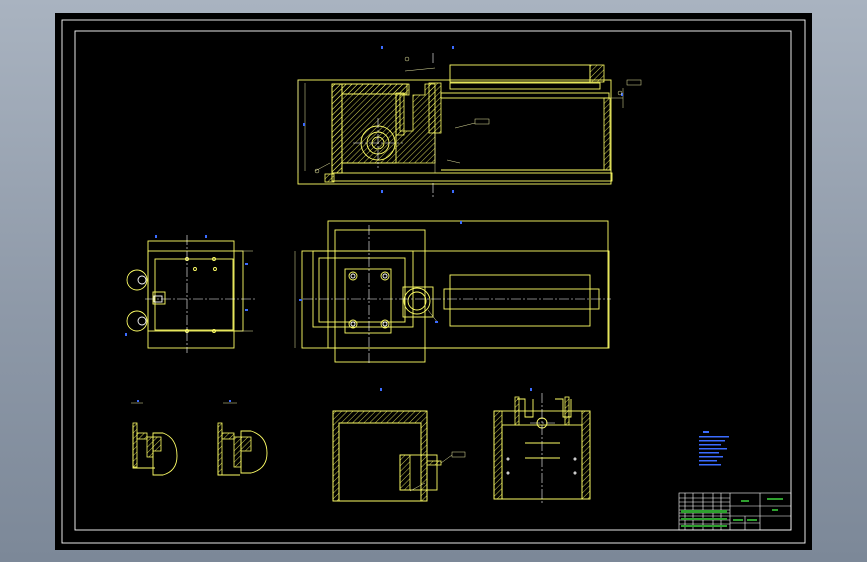 The image size is (867, 562). I want to click on technical-notes, so click(714, 448).